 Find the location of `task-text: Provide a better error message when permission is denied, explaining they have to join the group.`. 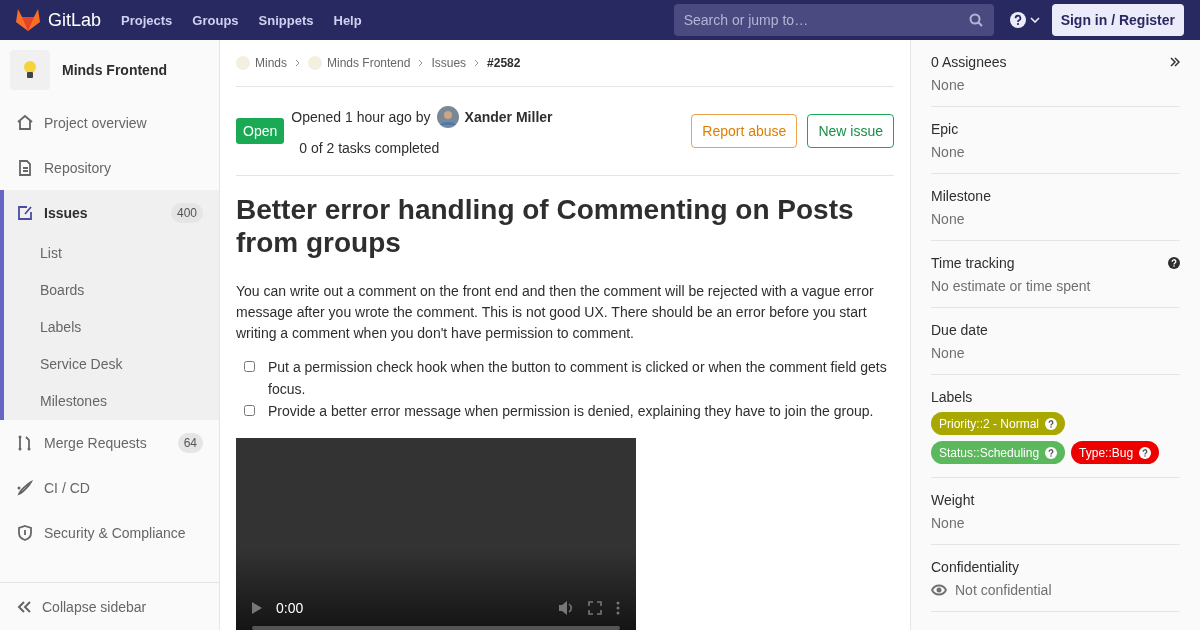

task-text: Provide a better error message when permission is denied, explaining they have to join the group. is located at coordinates (571, 411).